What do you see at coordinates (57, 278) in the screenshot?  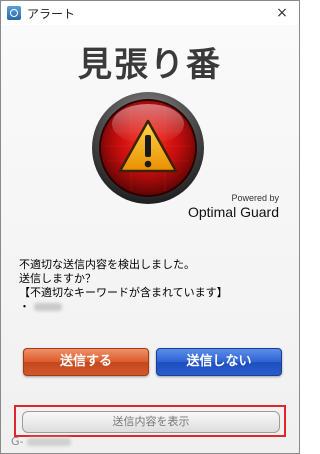 I see `message-line-2: 送信しますか？` at bounding box center [57, 278].